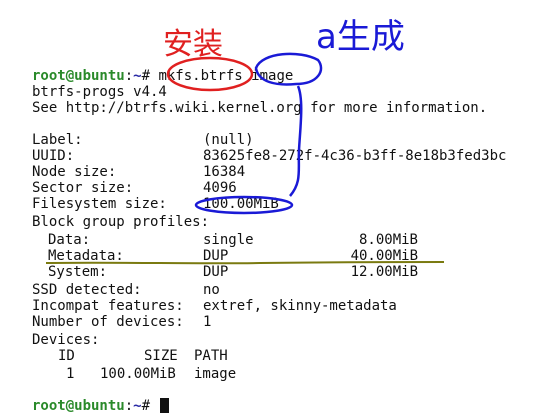 The image size is (542, 420). What do you see at coordinates (99, 92) in the screenshot?
I see `version-line: btrfs-progs v4.4` at bounding box center [99, 92].